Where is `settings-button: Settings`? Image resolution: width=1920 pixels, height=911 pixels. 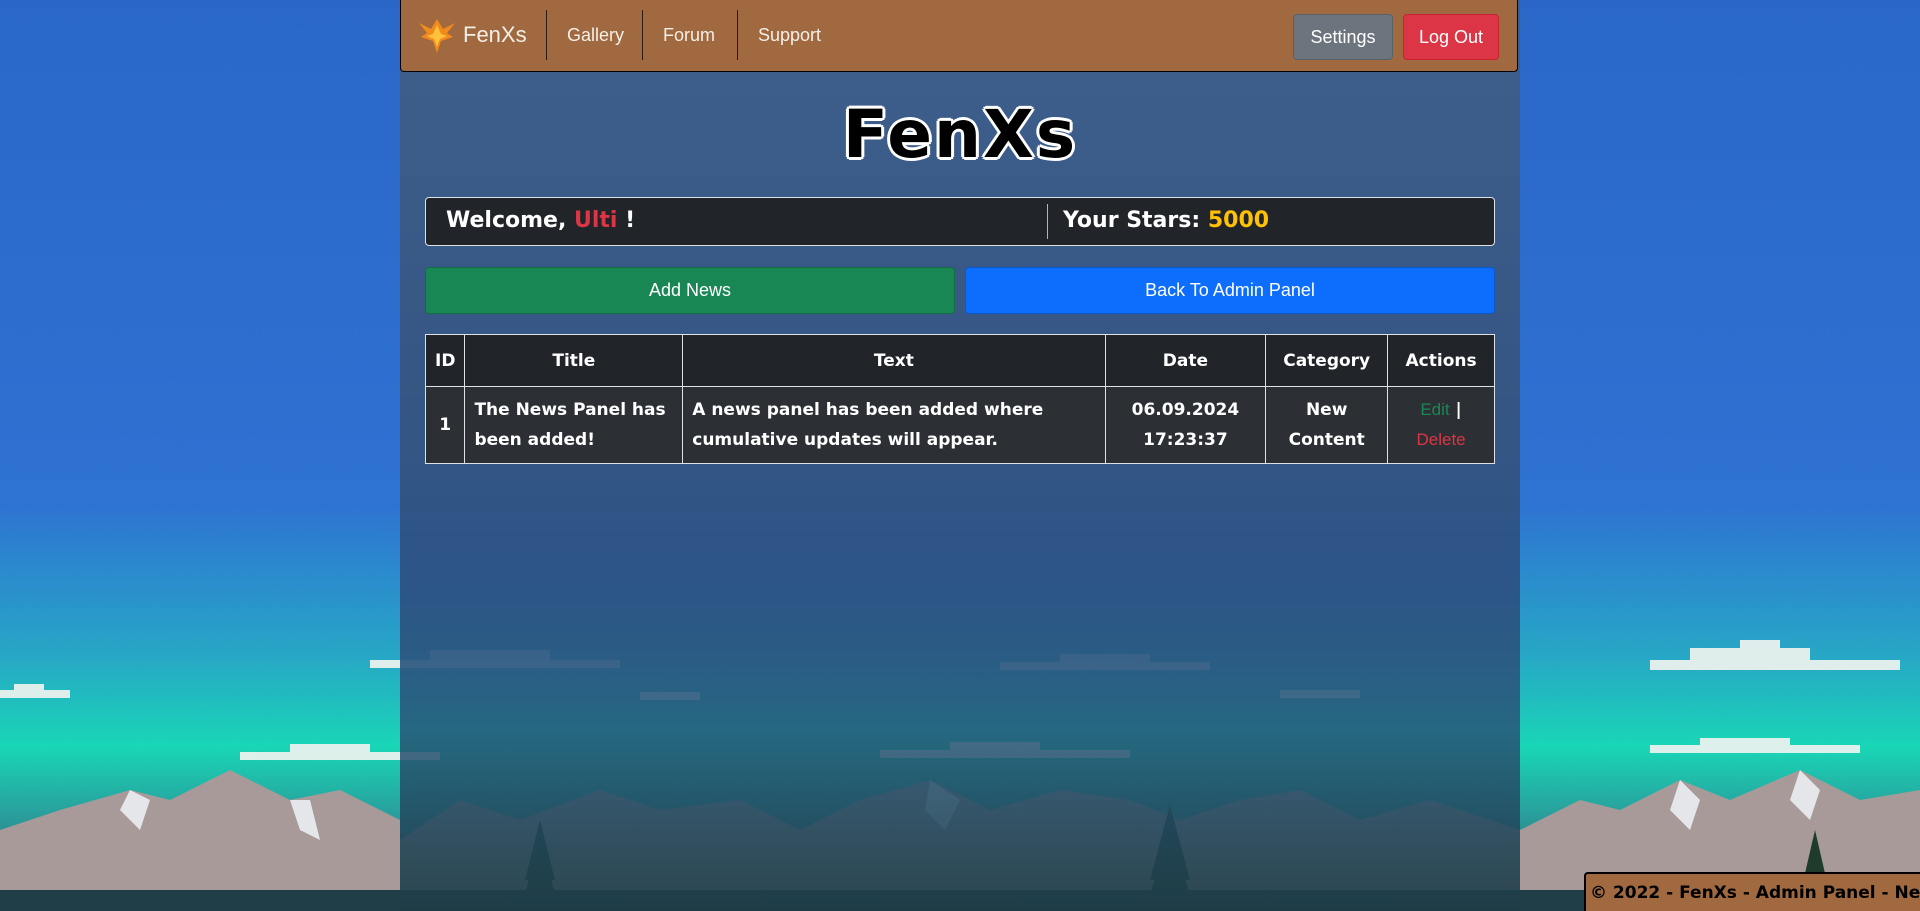
settings-button: Settings is located at coordinates (1343, 37).